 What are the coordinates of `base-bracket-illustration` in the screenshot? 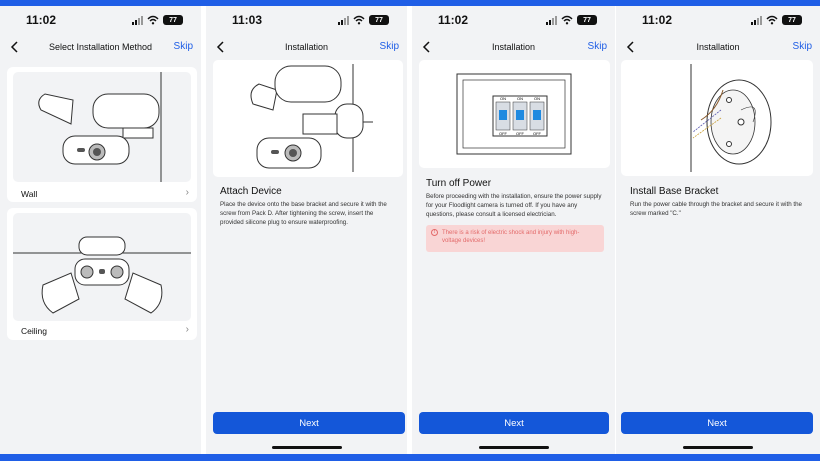 It's located at (717, 118).